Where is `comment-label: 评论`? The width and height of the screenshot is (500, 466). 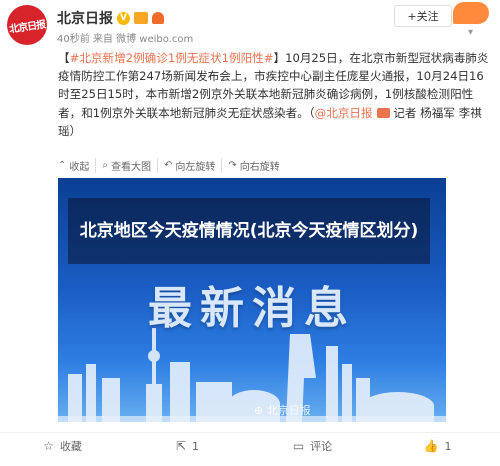
comment-label: 评论 is located at coordinates (321, 446).